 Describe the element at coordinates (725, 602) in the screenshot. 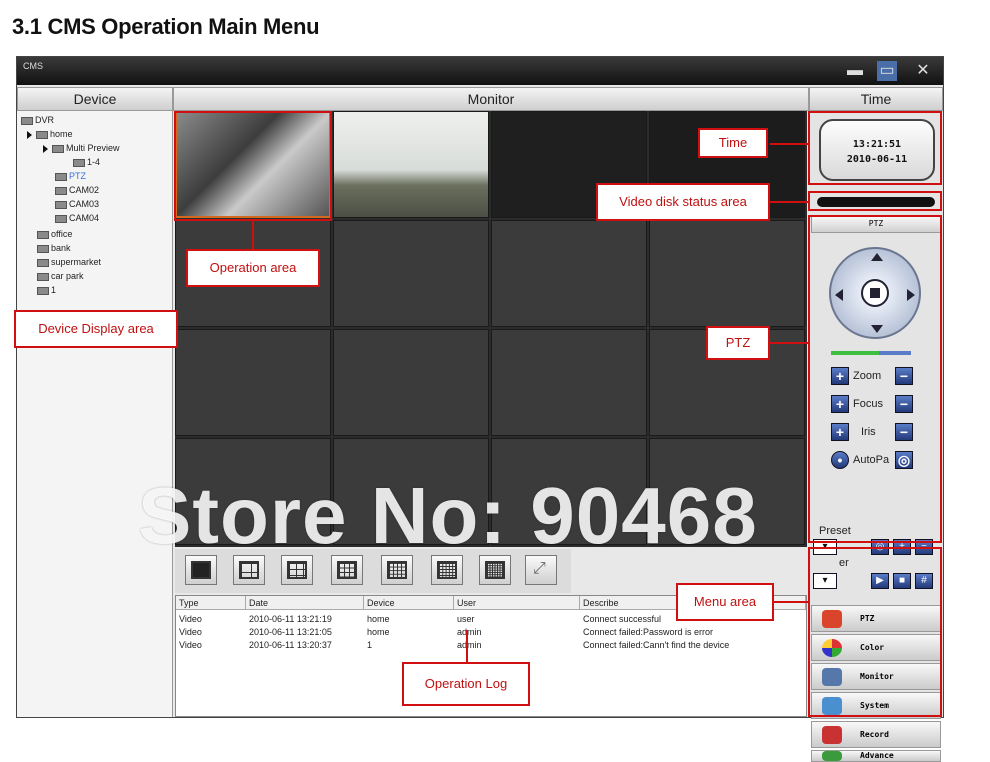

I see `annotation-menu-area: Menu area` at that location.